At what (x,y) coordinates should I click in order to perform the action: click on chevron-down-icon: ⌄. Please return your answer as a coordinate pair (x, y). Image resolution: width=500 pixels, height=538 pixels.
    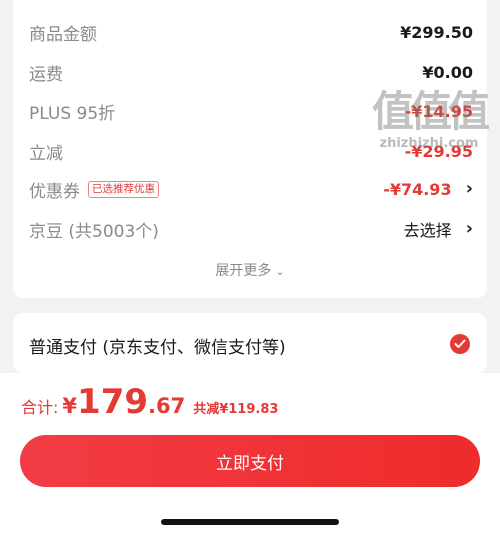
    Looking at the image, I should click on (280, 271).